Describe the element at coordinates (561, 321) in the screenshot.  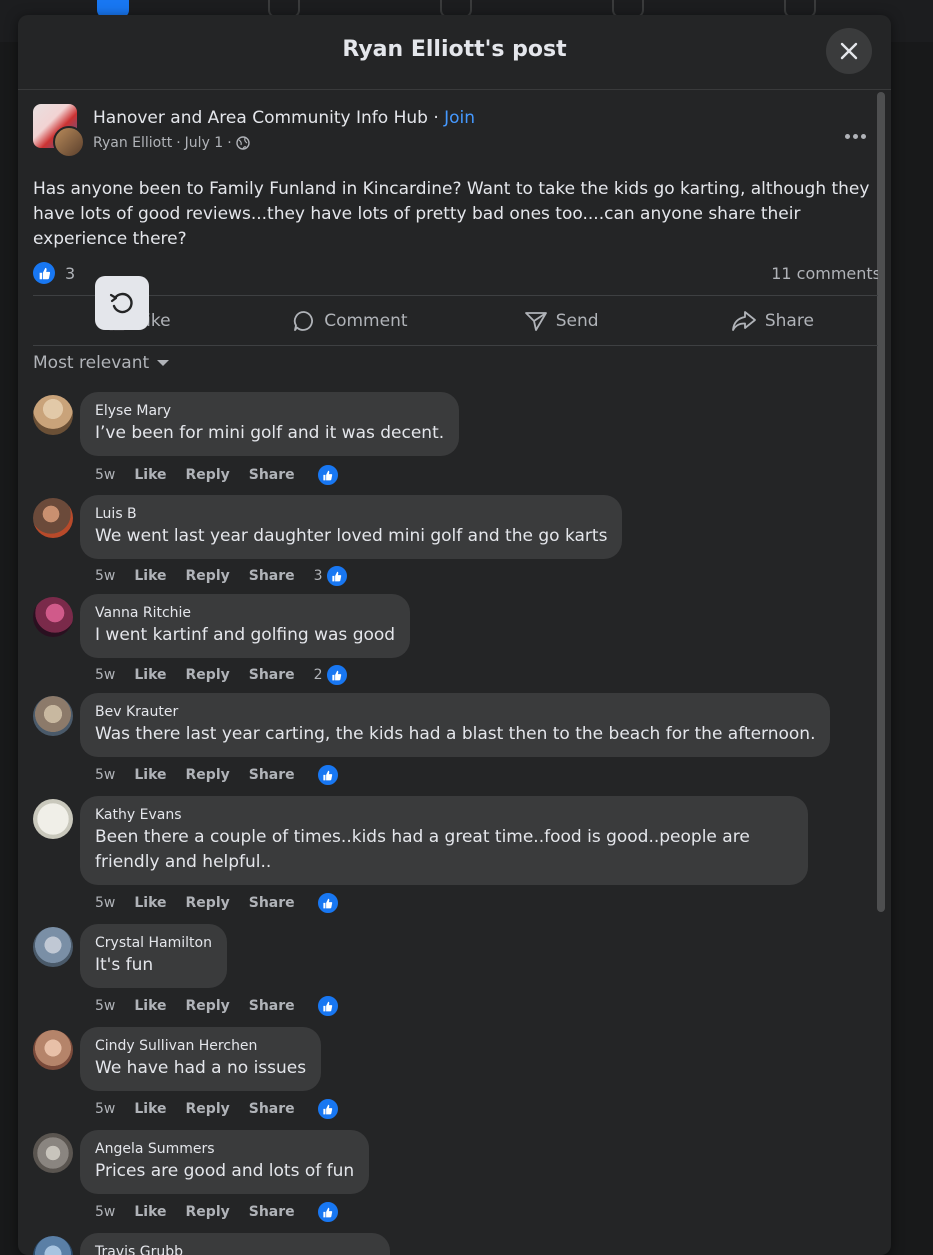
I see `send-button: Send` at that location.